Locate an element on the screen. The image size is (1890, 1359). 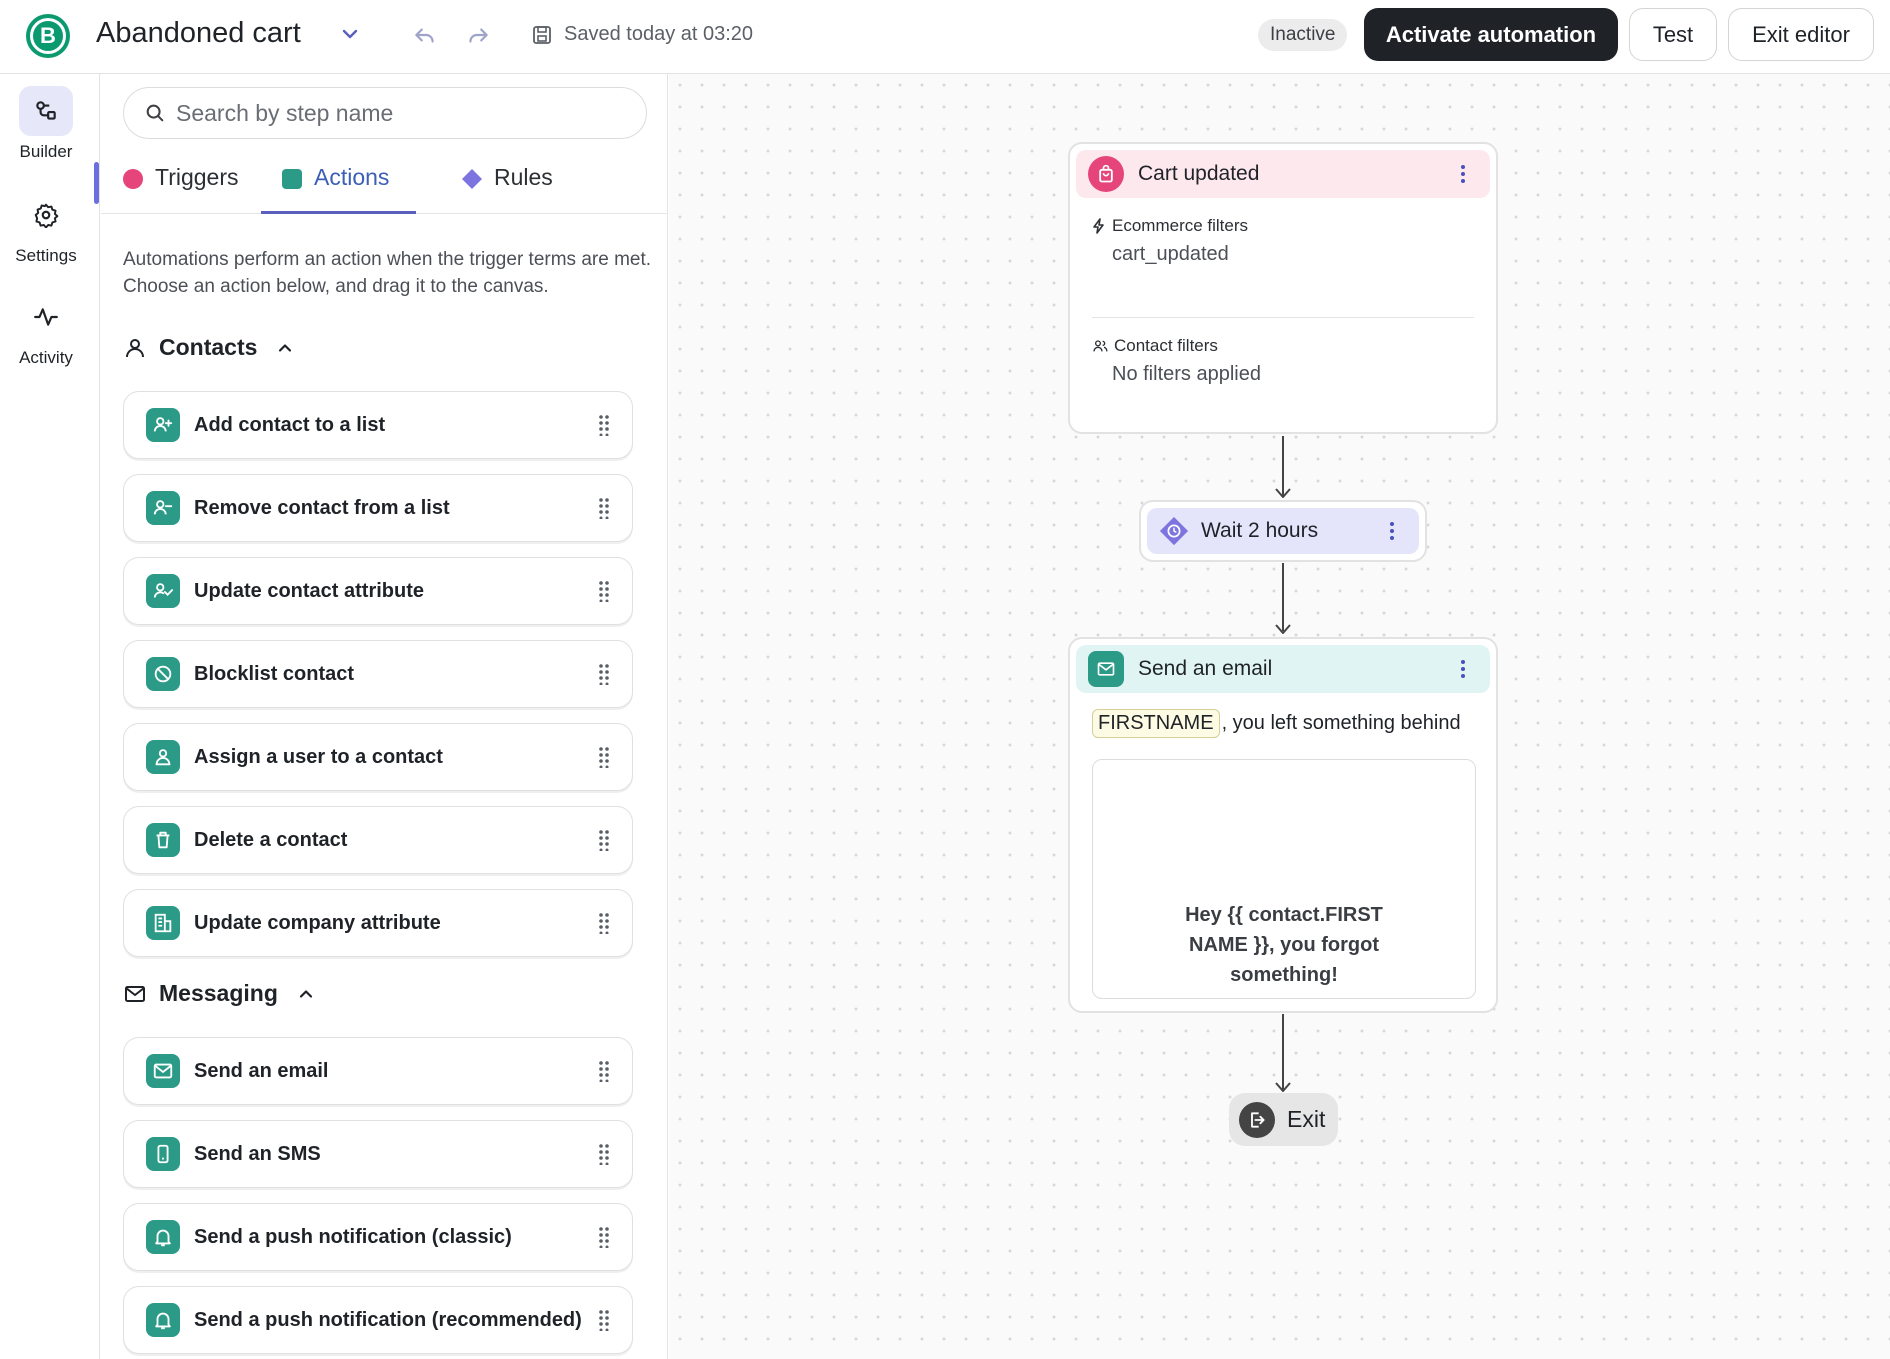
ecommerce-filter-value: cart_updated is located at coordinates (1170, 254).